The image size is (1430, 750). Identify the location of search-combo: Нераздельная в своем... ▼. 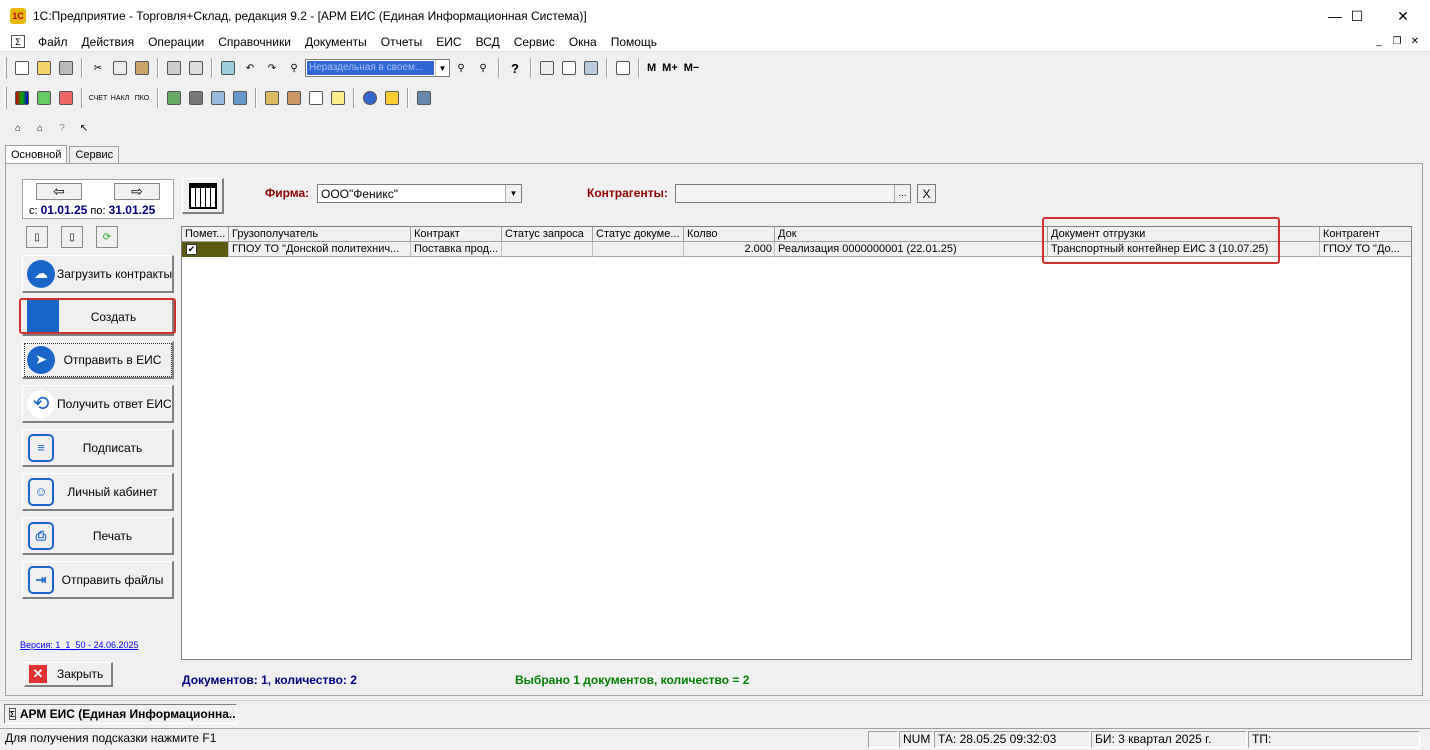
(377, 68).